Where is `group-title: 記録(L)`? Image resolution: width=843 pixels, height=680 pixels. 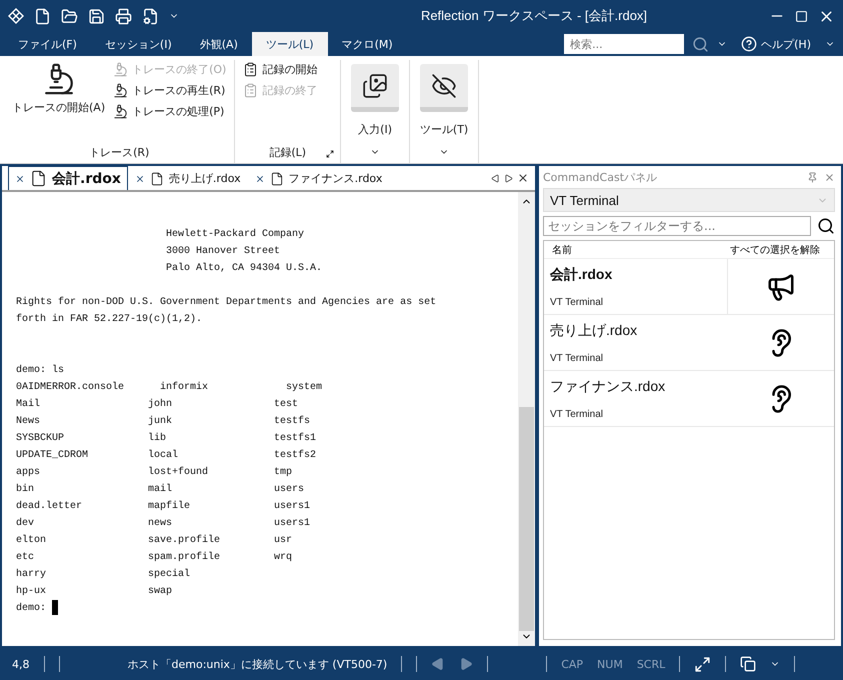
group-title: 記録(L) is located at coordinates (287, 153).